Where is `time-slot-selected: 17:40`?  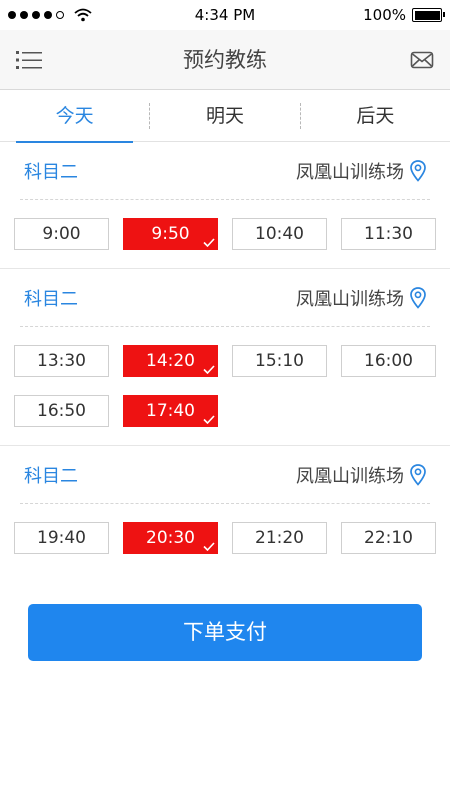 time-slot-selected: 17:40 is located at coordinates (170, 411).